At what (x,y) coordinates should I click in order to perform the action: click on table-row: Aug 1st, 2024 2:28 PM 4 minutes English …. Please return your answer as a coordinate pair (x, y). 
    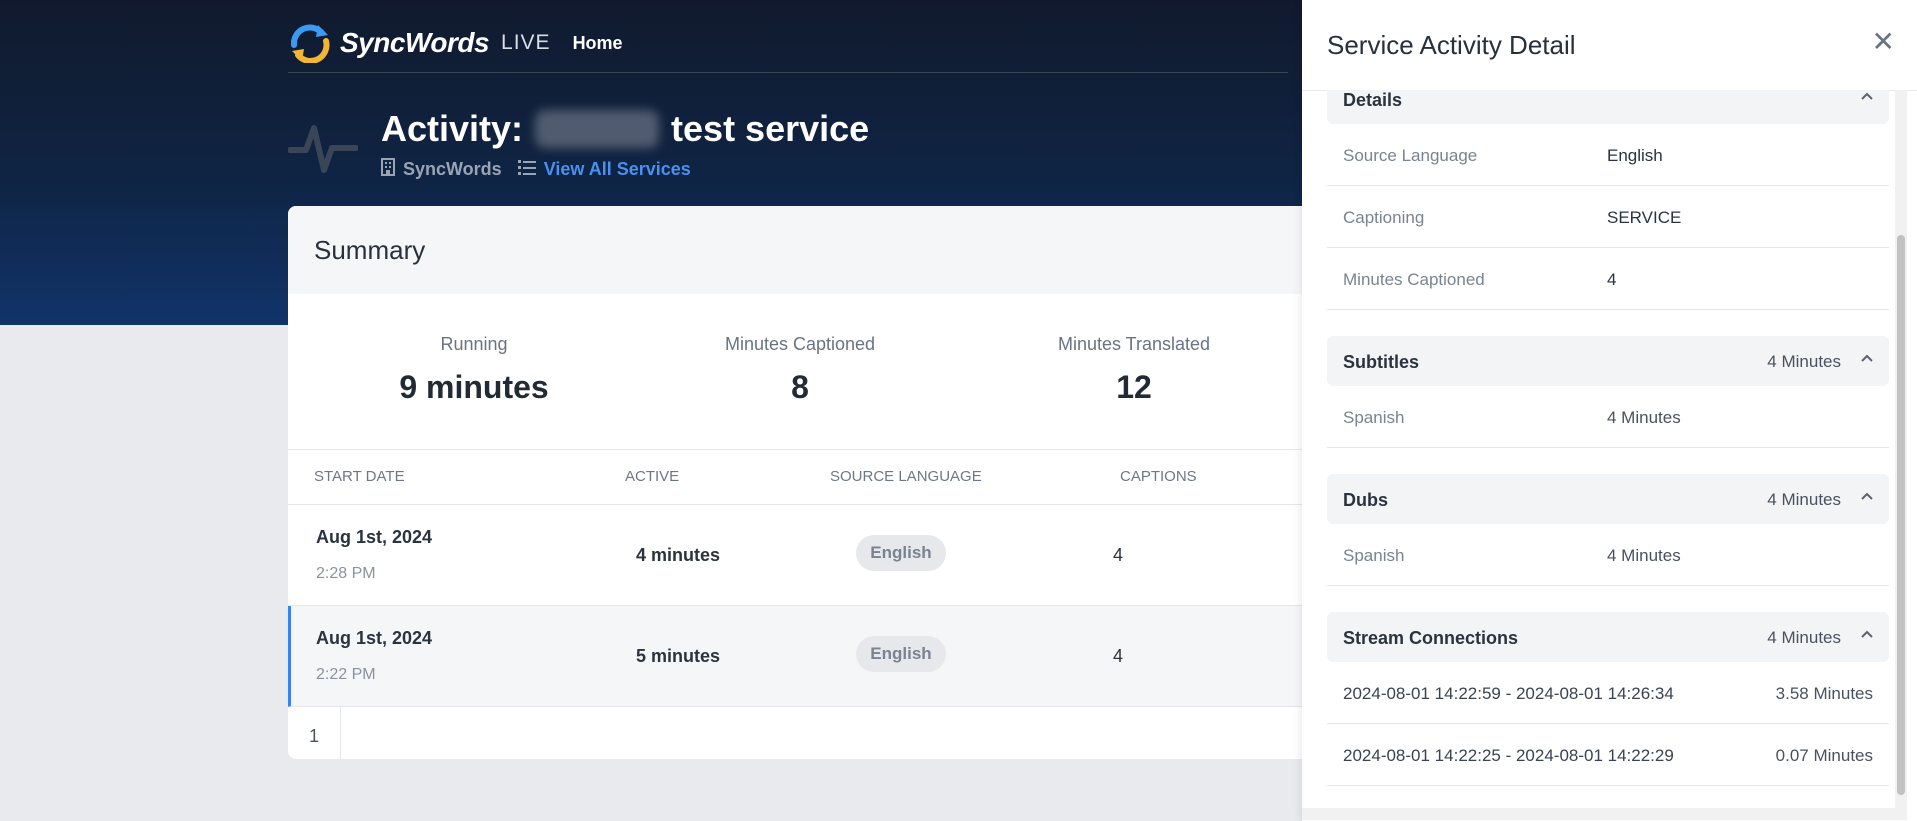
    Looking at the image, I should click on (818, 555).